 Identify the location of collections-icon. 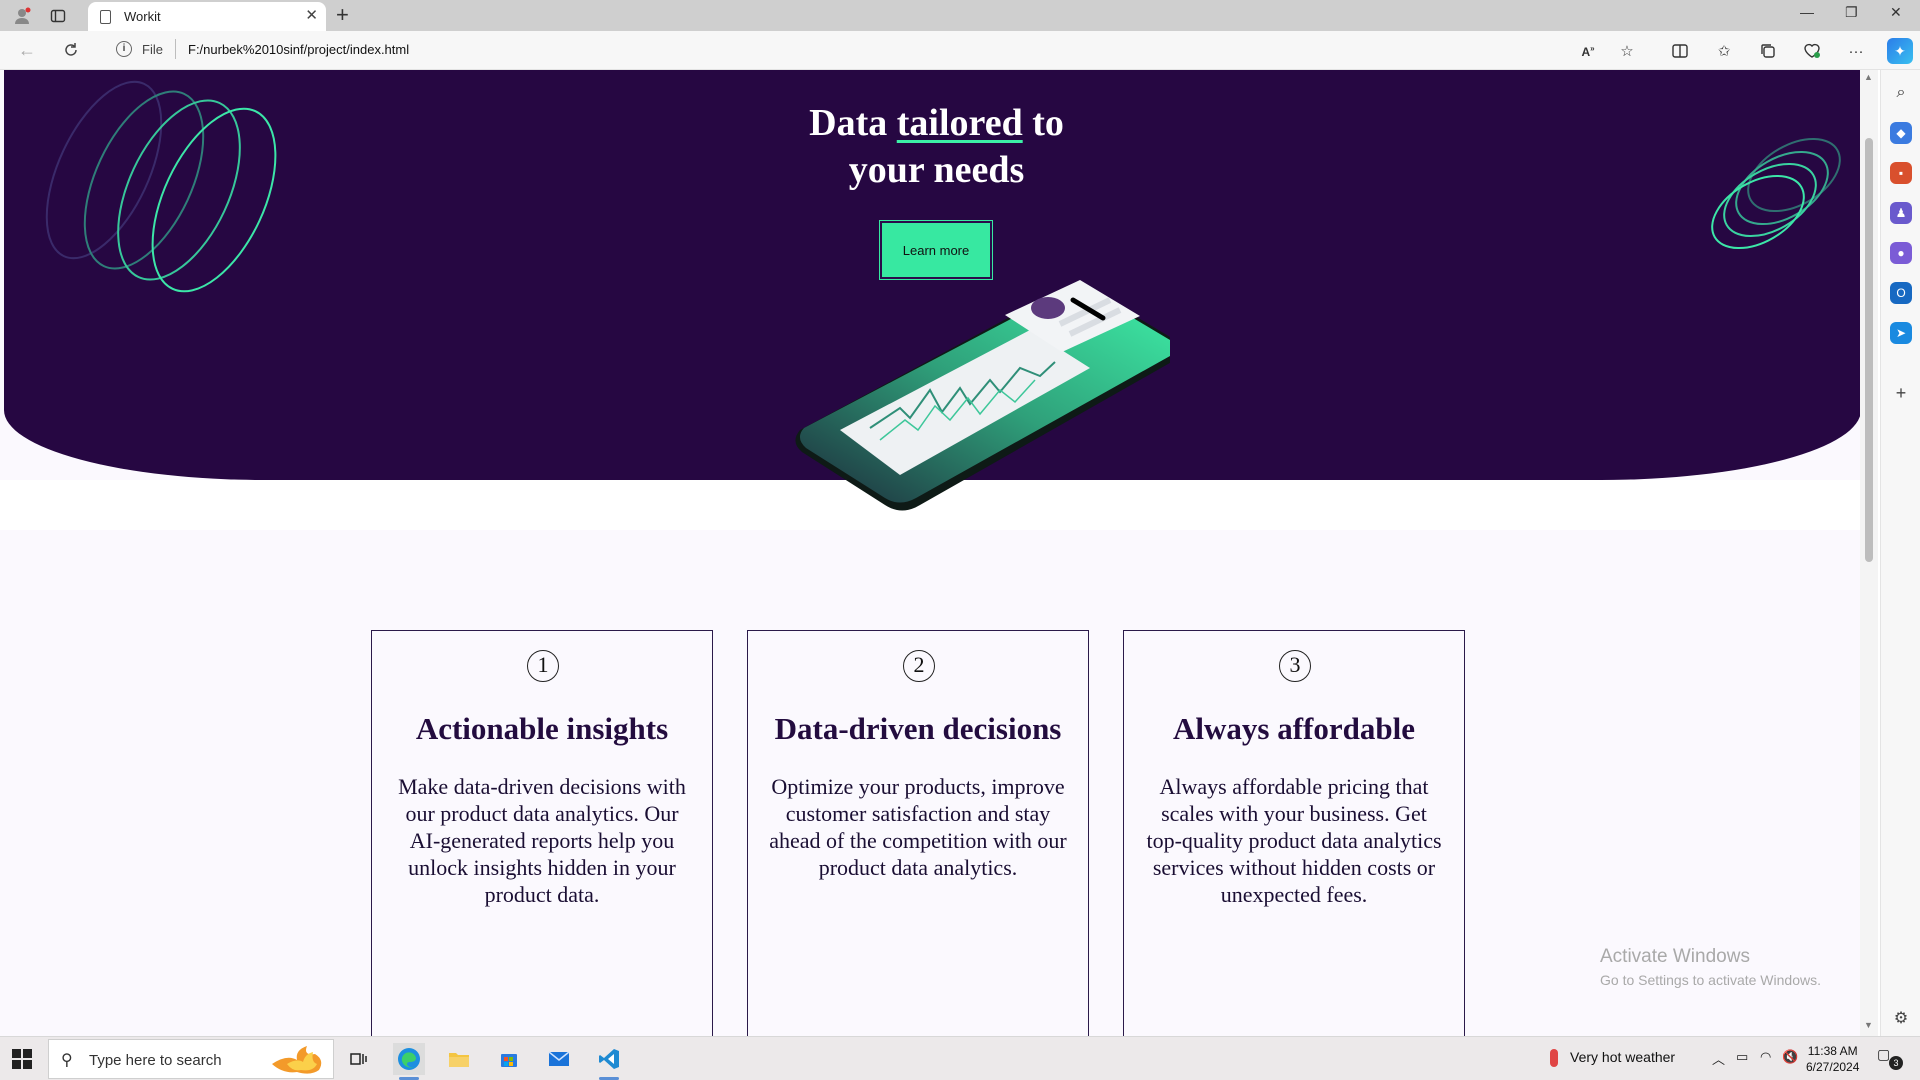
(1768, 51).